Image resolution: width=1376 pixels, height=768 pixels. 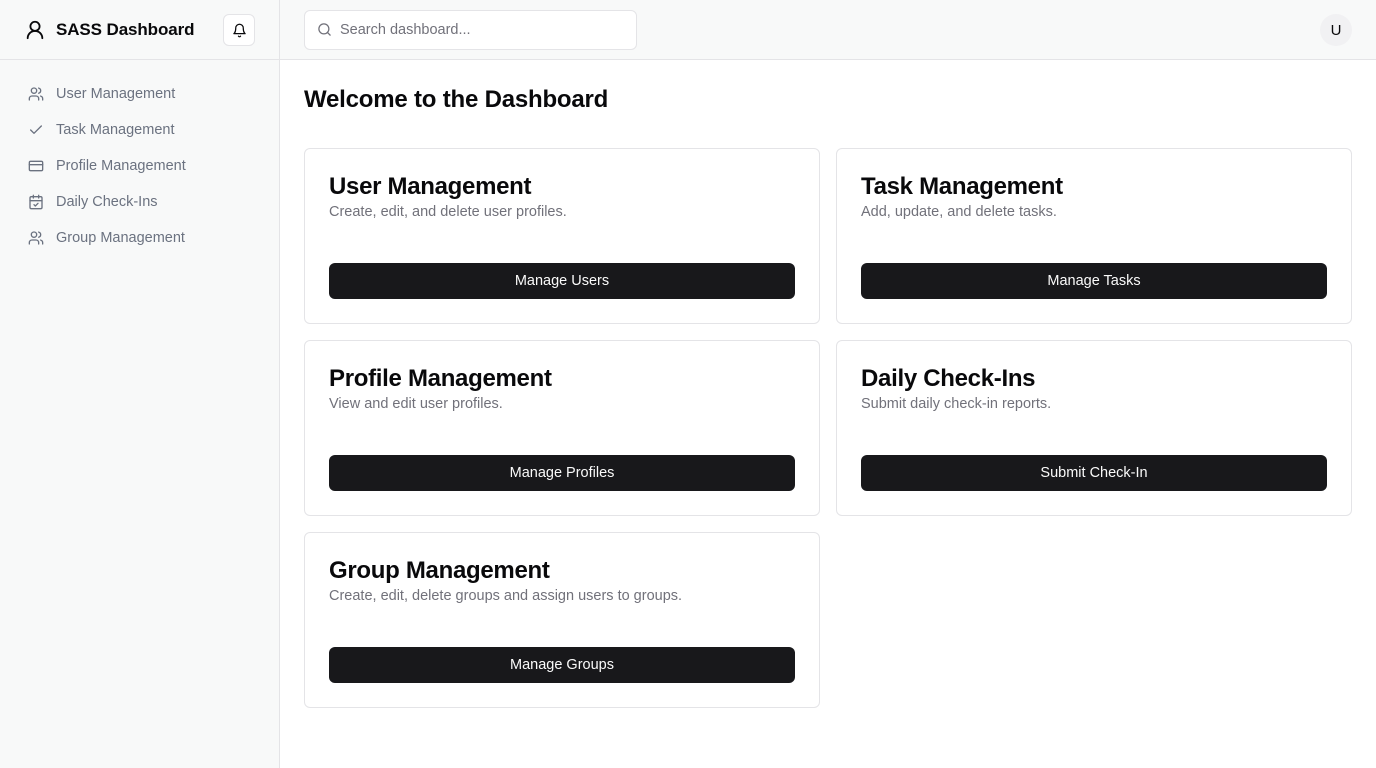 I want to click on manage-profiles-button: Manage Profiles, so click(x=562, y=473).